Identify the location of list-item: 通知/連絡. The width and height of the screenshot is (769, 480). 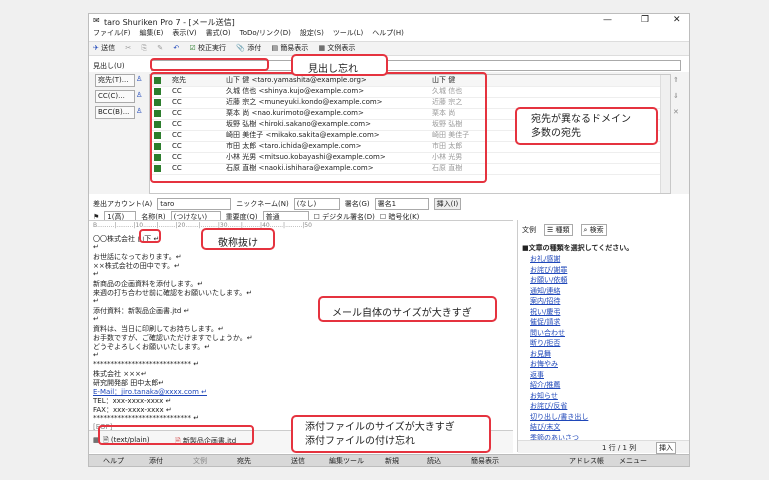
(559, 291).